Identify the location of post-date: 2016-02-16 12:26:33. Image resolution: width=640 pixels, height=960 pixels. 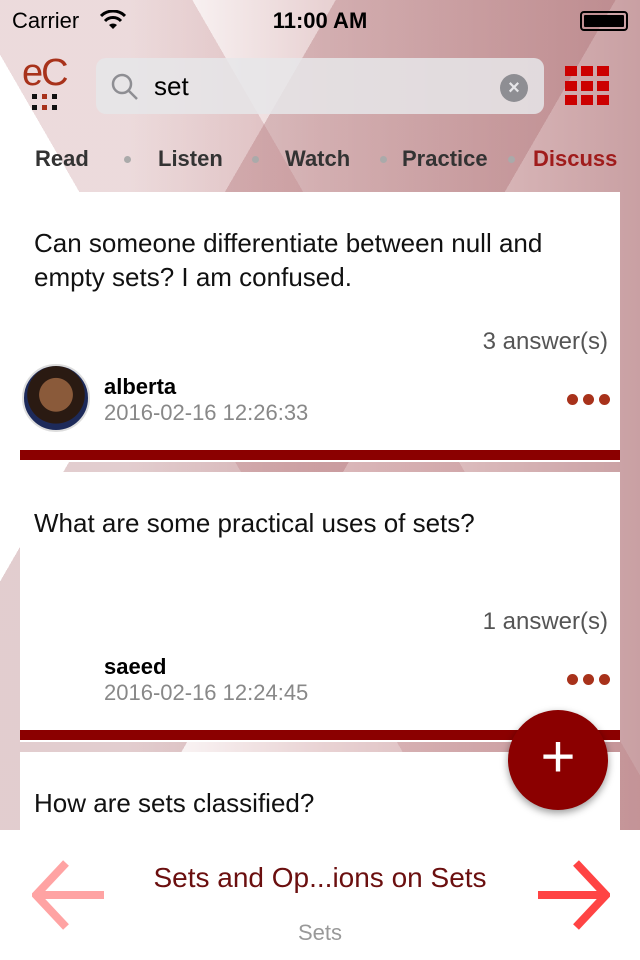
(206, 412).